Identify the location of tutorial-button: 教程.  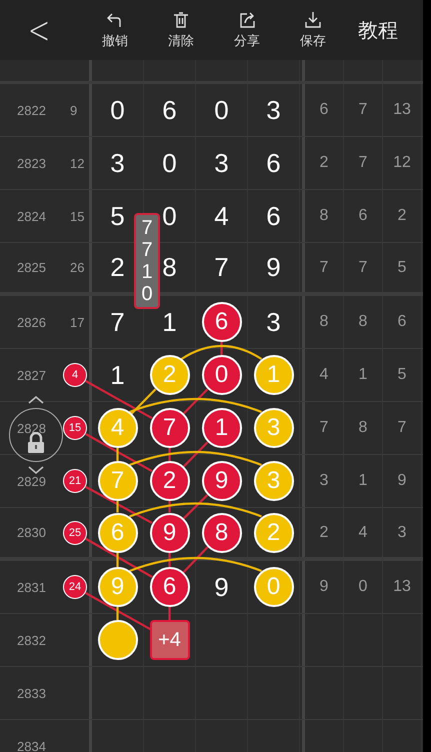
(378, 30).